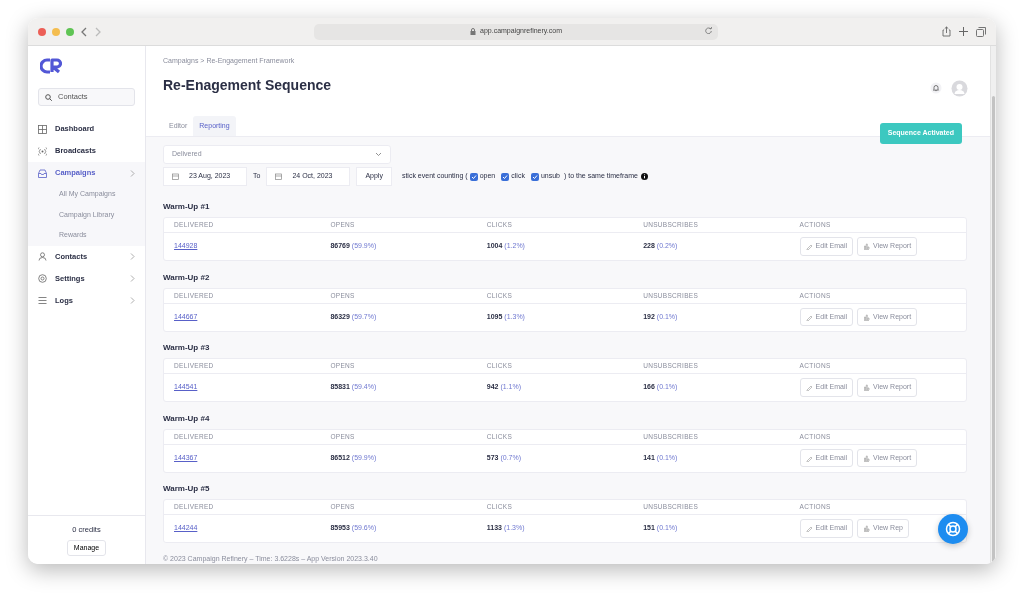  I want to click on section-title: Warm-Up #3, so click(187, 348).